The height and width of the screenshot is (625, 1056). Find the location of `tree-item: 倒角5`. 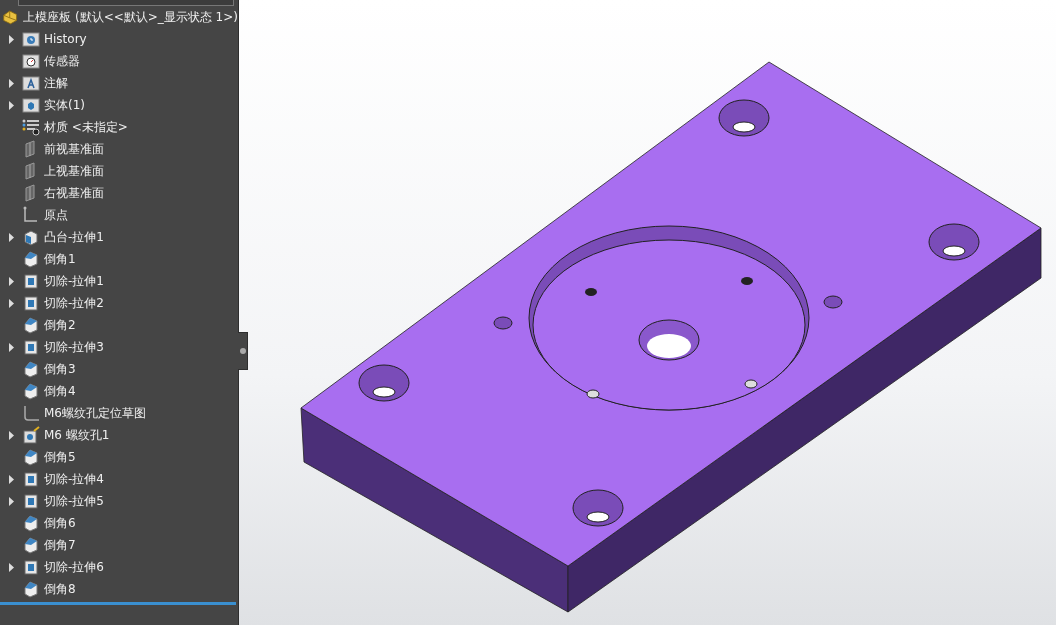

tree-item: 倒角5 is located at coordinates (60, 457).